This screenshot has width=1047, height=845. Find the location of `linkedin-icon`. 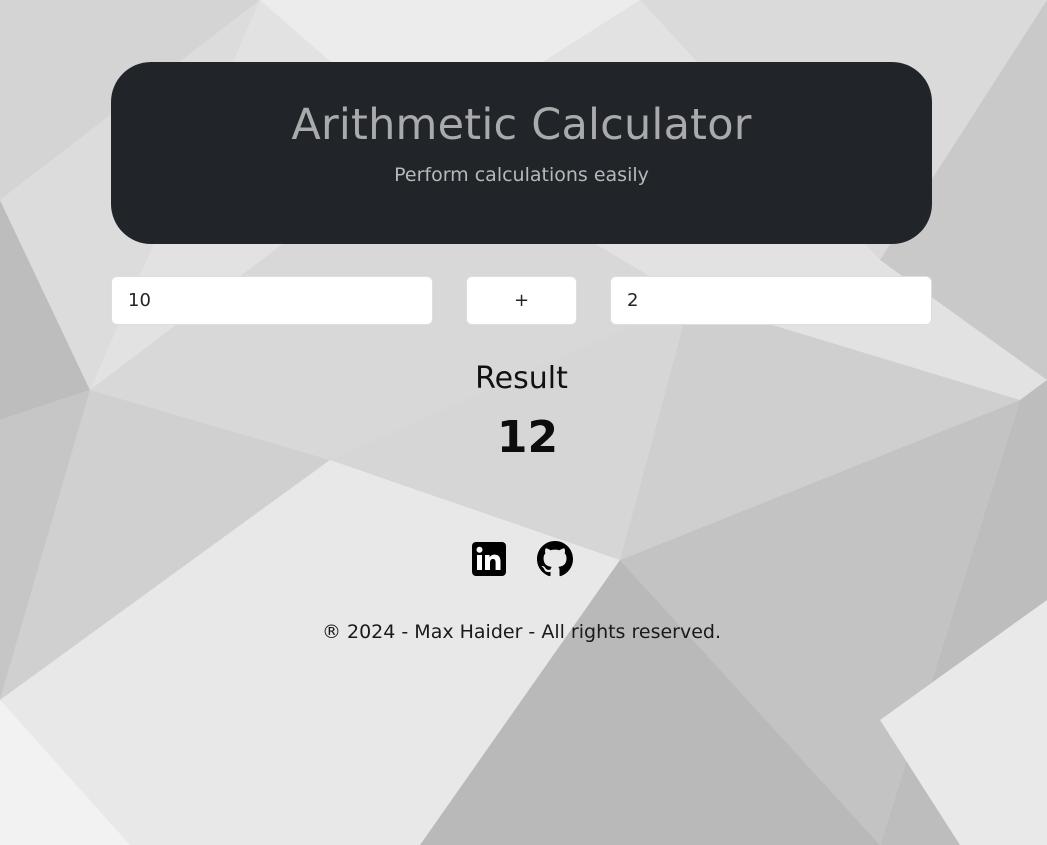

linkedin-icon is located at coordinates (488, 559).